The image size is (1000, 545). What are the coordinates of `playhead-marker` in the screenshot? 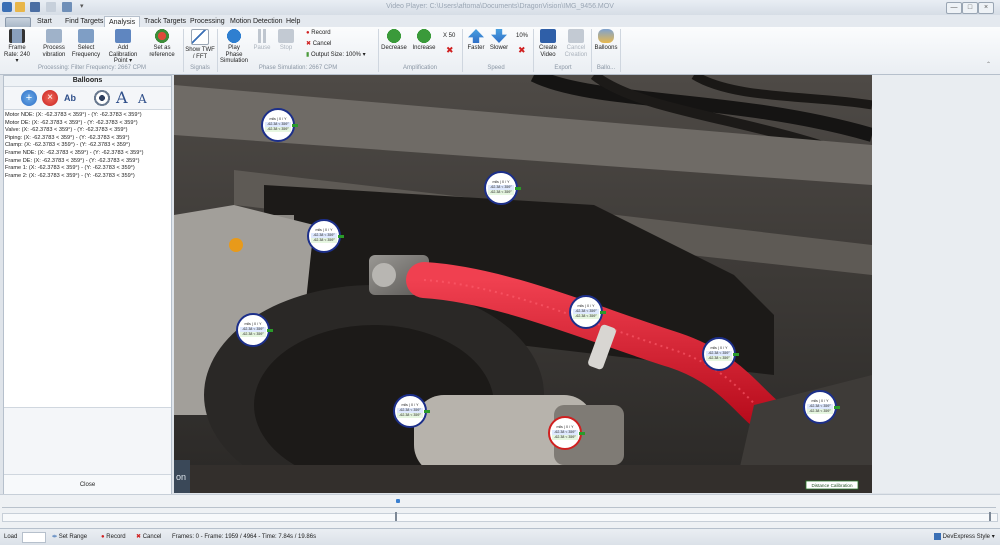 It's located at (398, 501).